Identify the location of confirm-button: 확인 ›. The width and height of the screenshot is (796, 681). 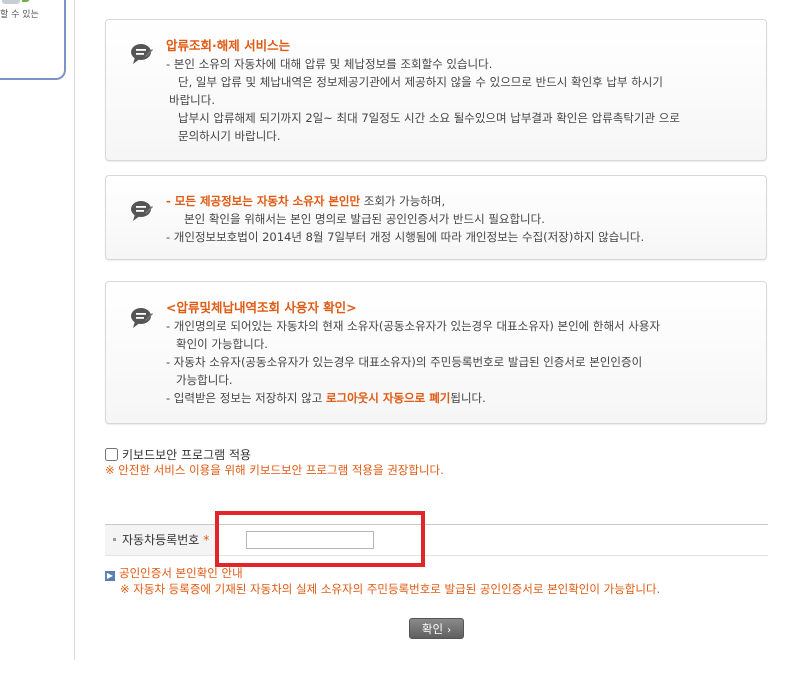
(436, 628).